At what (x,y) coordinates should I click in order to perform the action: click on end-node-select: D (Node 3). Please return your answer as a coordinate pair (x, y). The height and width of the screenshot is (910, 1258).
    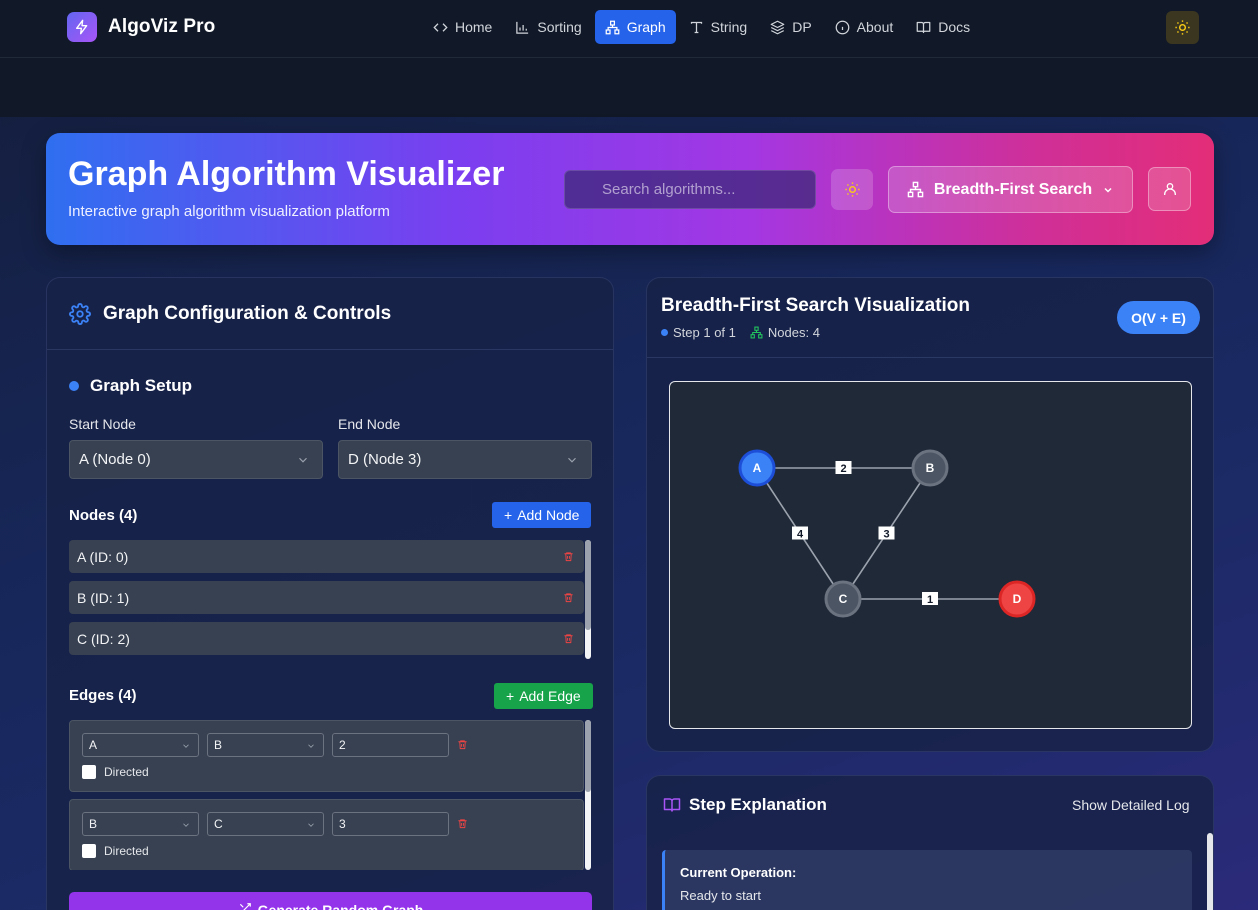
    Looking at the image, I should click on (465, 459).